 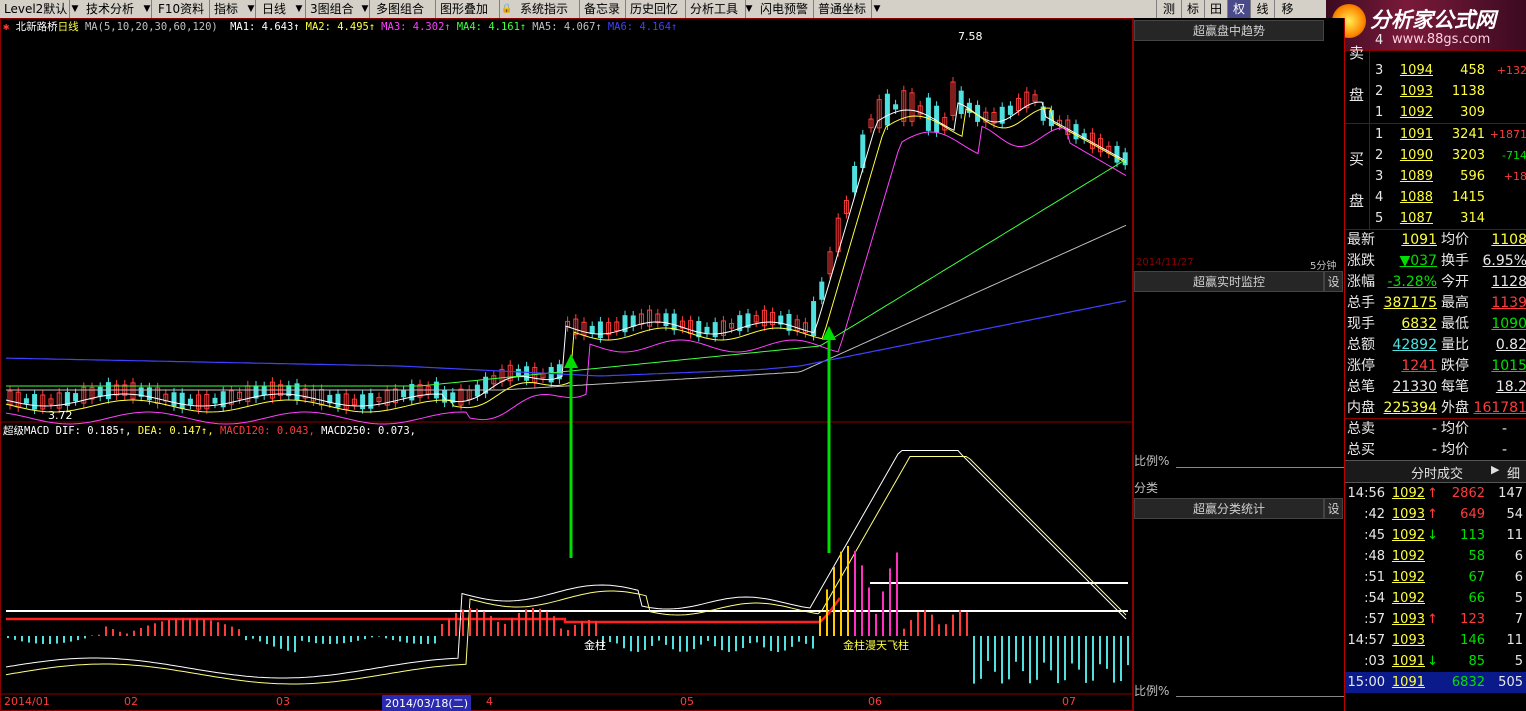 I want to click on tick-time: 14:57, so click(x=1366, y=640).